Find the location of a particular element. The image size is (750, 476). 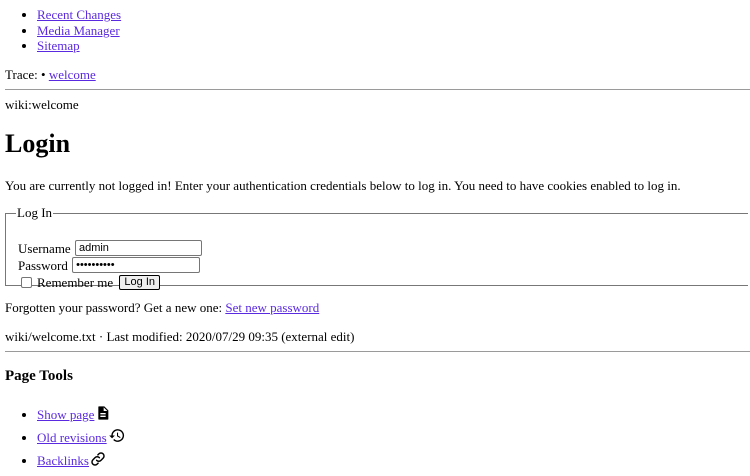

nav-item-recent-changes: Recent Changes is located at coordinates (79, 15).